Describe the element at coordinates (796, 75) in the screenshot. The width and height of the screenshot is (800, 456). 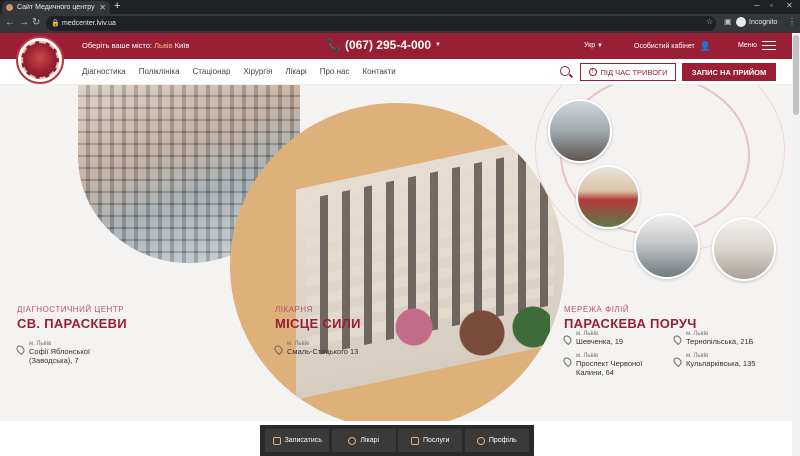
I see `scrollbar-thumb` at that location.